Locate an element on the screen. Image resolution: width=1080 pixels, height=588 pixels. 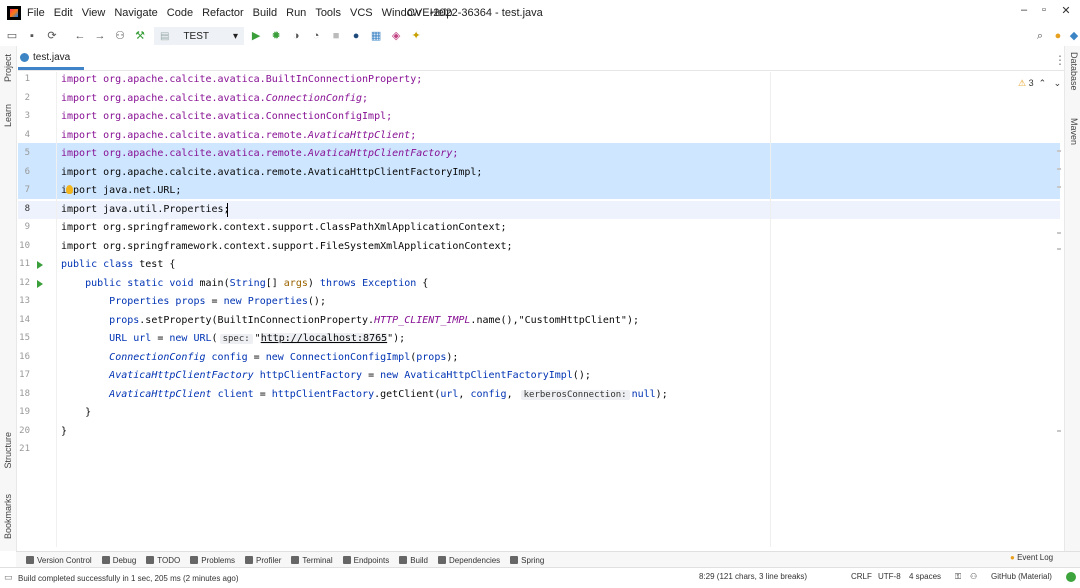
bottom-tool-dependencies: Dependencies is located at coordinates (469, 560).